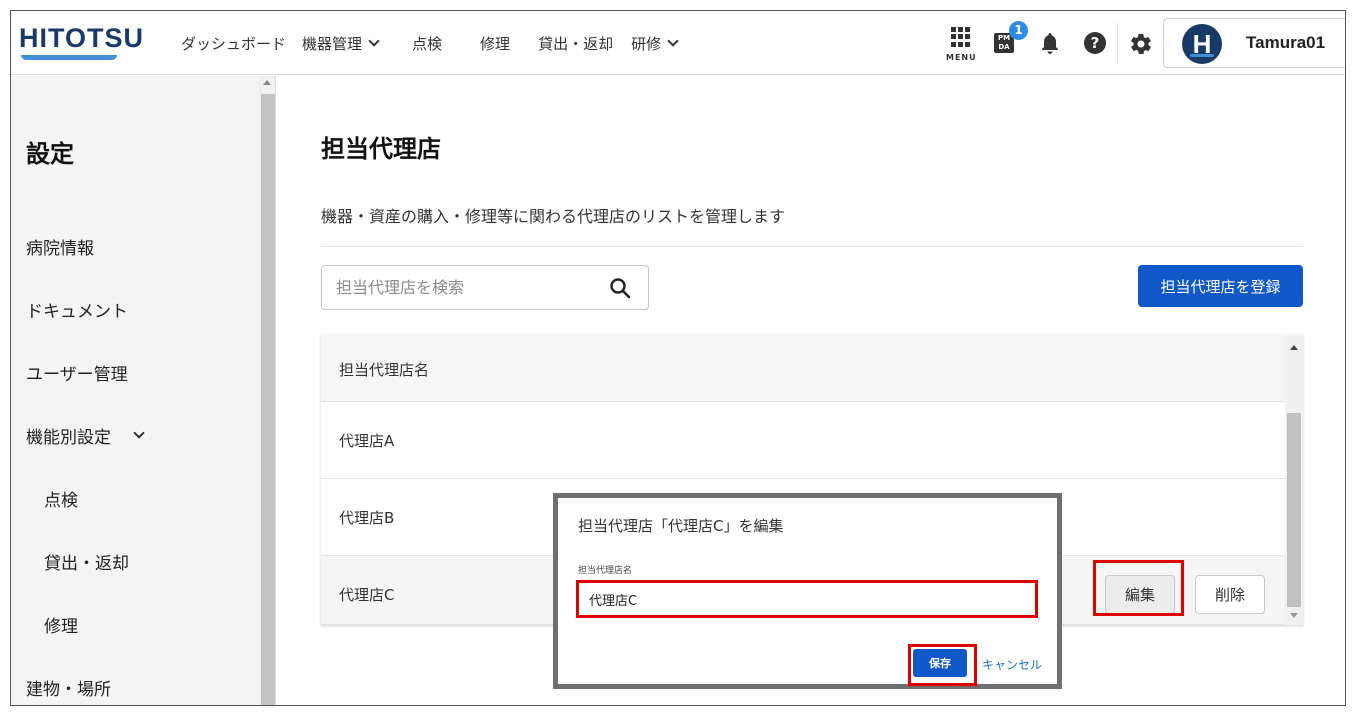 Image resolution: width=1360 pixels, height=715 pixels. I want to click on edit-agency-dialog: 担当代理店「代理店C」を編集 担当代理店名 保存 キャンセル, so click(807, 591).